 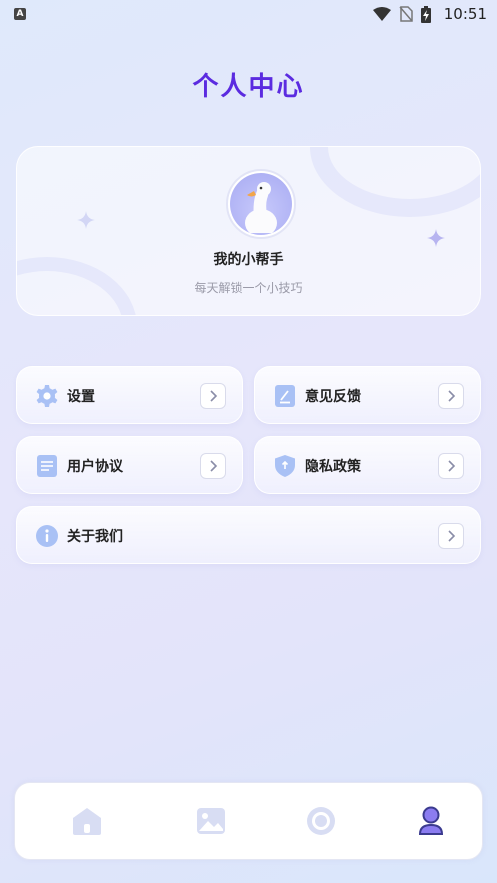 What do you see at coordinates (465, 14) in the screenshot?
I see `clock: 10:51` at bounding box center [465, 14].